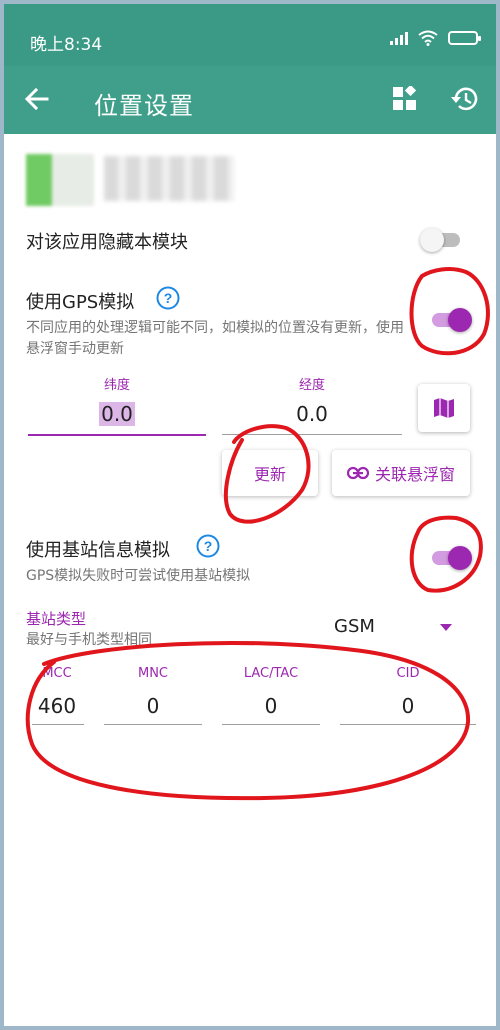  I want to click on gps-help-icon: ?, so click(168, 298).